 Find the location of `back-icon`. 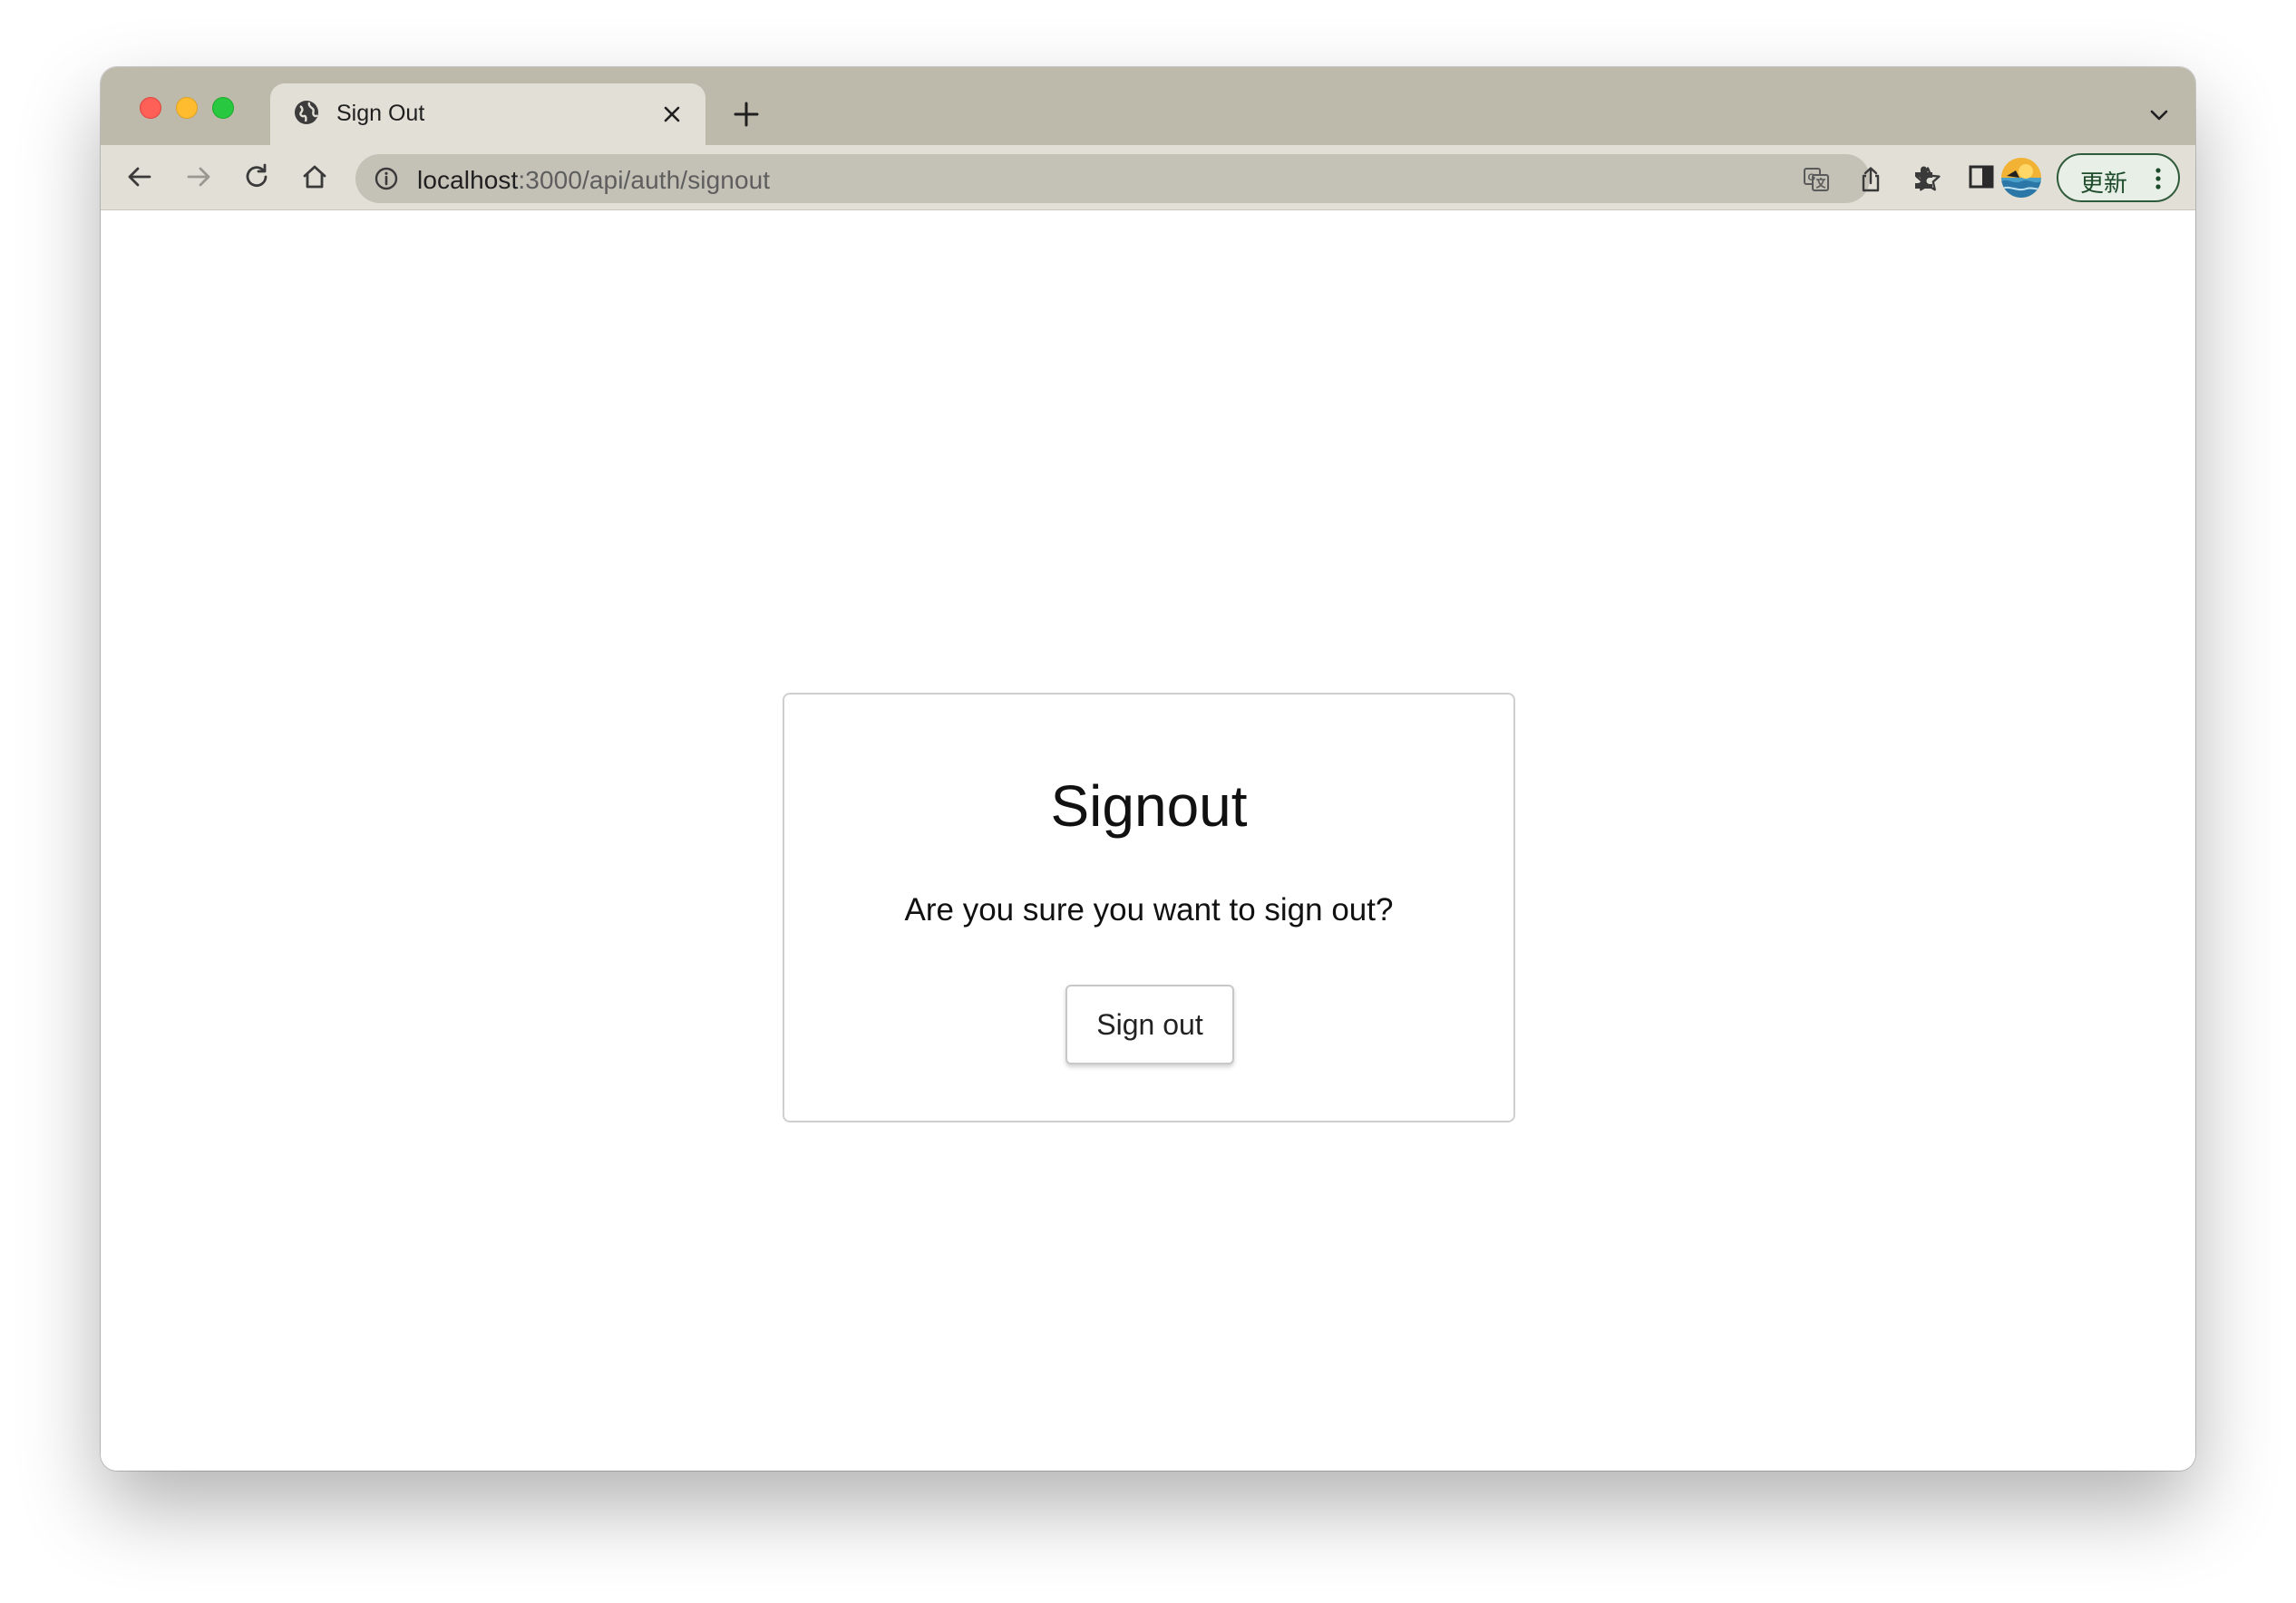

back-icon is located at coordinates (139, 177).